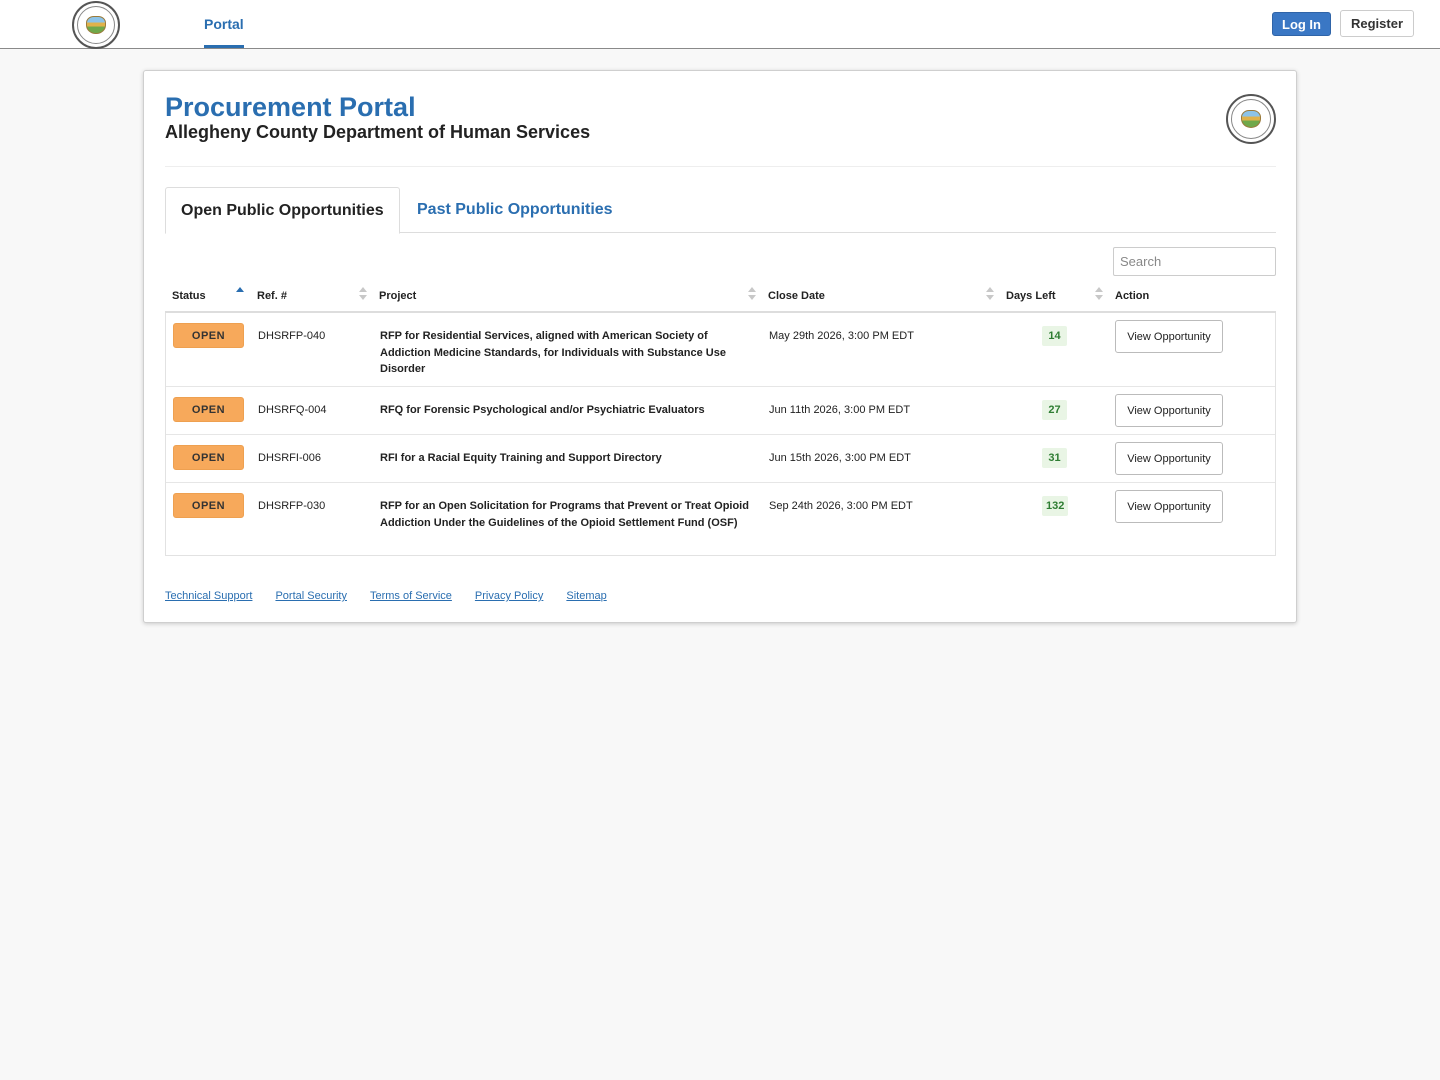  Describe the element at coordinates (796, 296) in the screenshot. I see `column-header-close-date: Close Date` at that location.